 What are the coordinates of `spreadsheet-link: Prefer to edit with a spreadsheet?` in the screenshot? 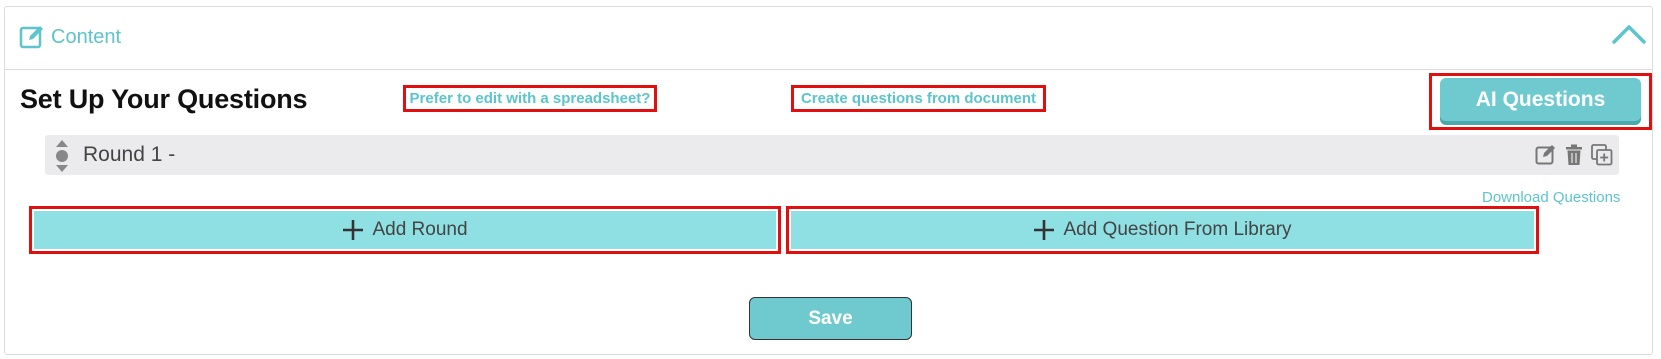 It's located at (530, 98).